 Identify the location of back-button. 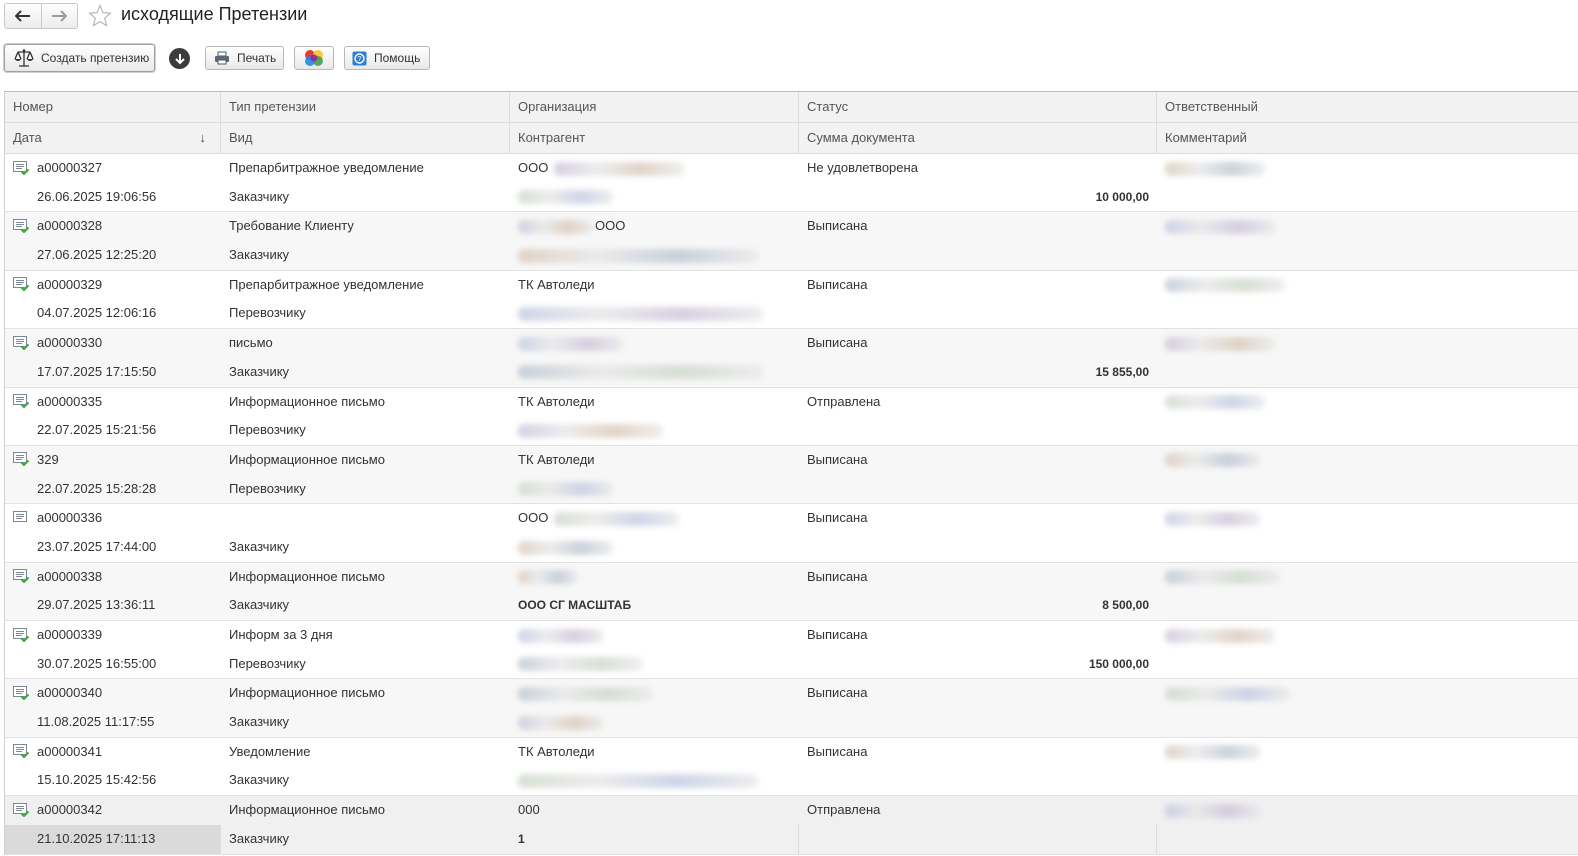
(23, 16).